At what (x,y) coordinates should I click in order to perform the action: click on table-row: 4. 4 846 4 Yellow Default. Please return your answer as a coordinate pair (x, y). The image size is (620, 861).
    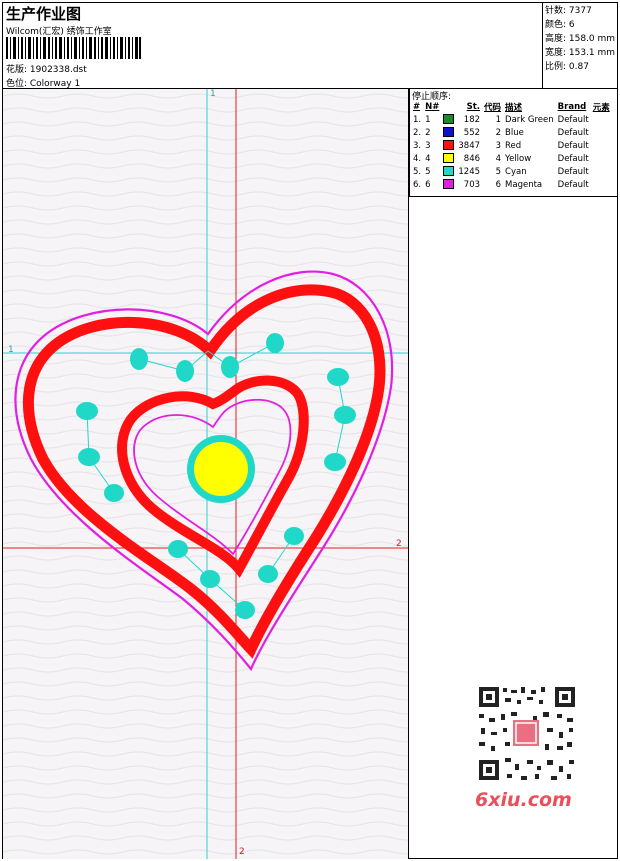
    Looking at the image, I should click on (511, 158).